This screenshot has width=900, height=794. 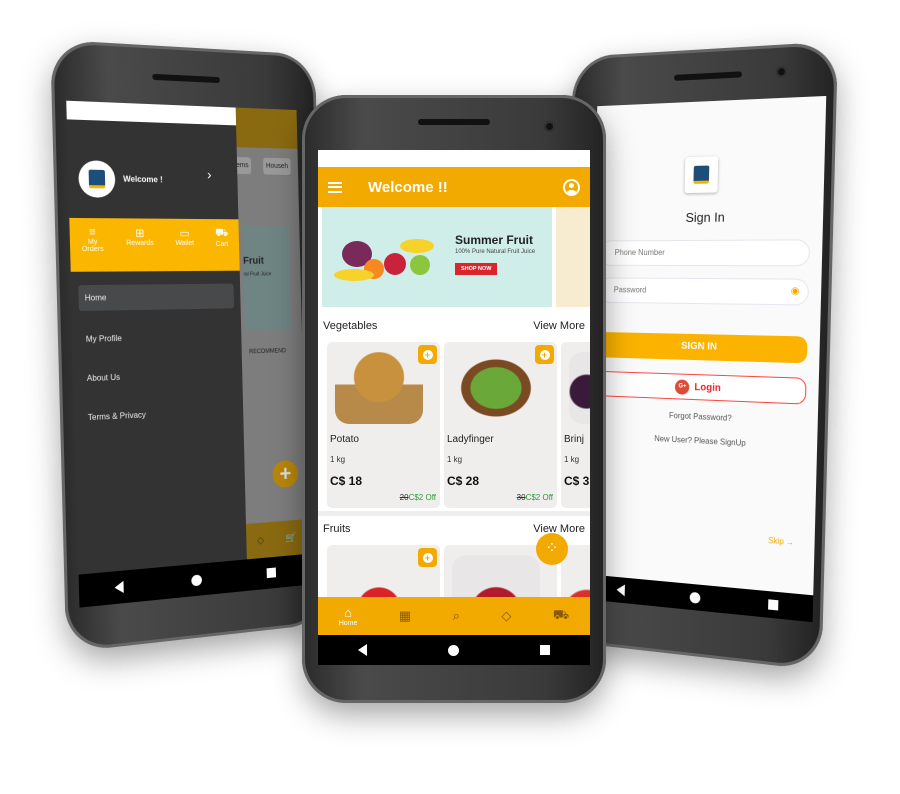 I want to click on chevron-right-icon: ›, so click(x=209, y=174).